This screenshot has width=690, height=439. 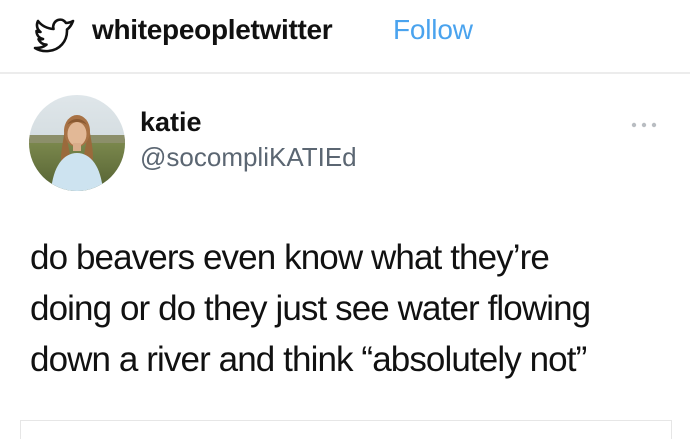 What do you see at coordinates (308, 359) in the screenshot?
I see `tweet-text-line: down a river and think “absolutely not”` at bounding box center [308, 359].